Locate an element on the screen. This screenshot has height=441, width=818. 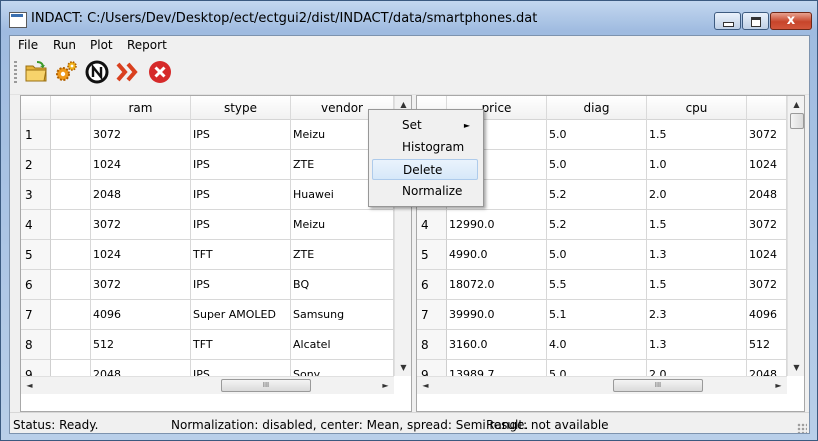
close-button: x is located at coordinates (791, 21).